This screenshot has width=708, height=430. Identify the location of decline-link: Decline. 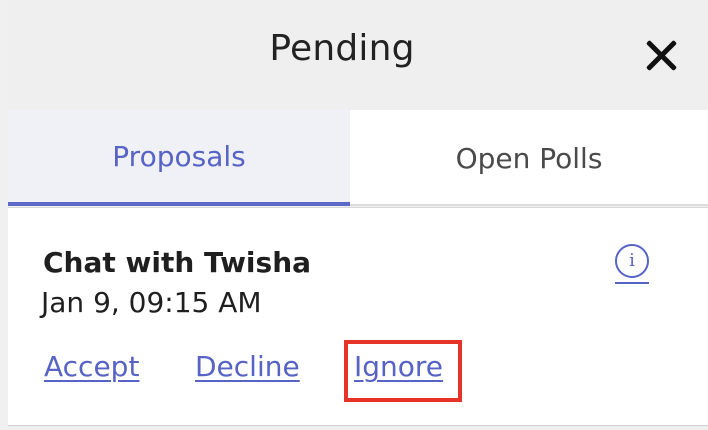
(247, 366).